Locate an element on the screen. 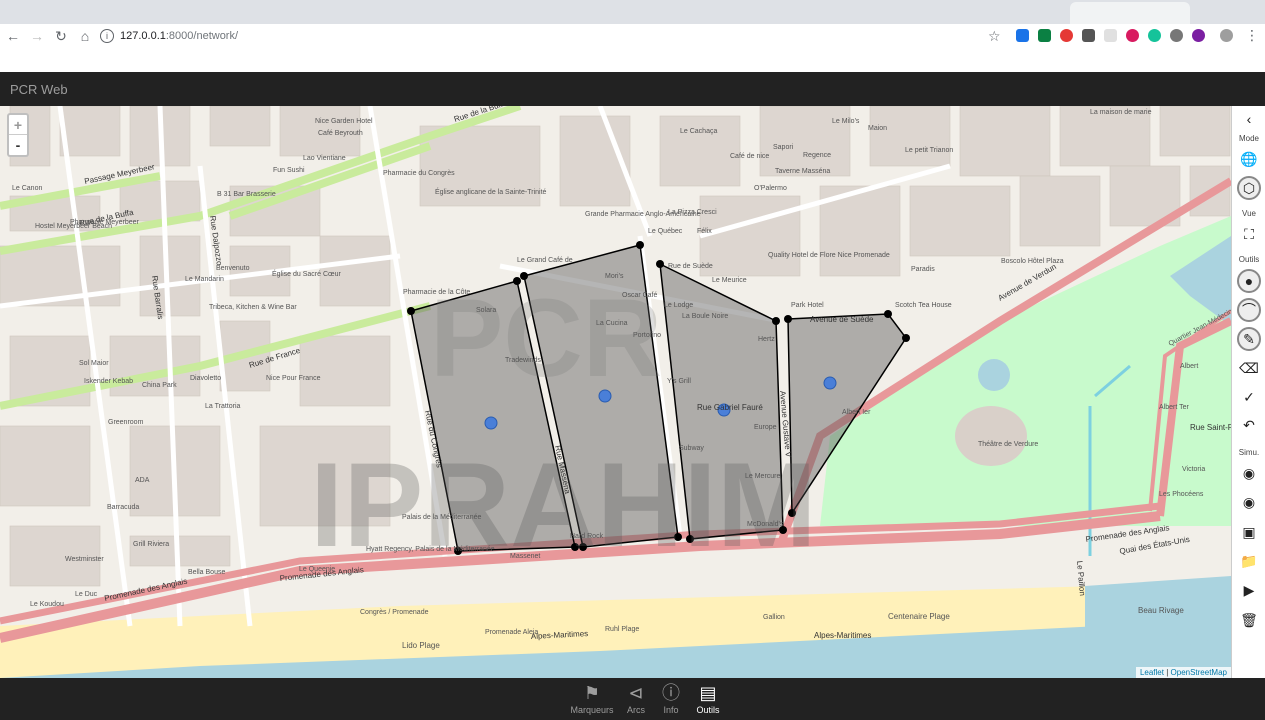  extension-facebook-icon is located at coordinates (1088, 35).